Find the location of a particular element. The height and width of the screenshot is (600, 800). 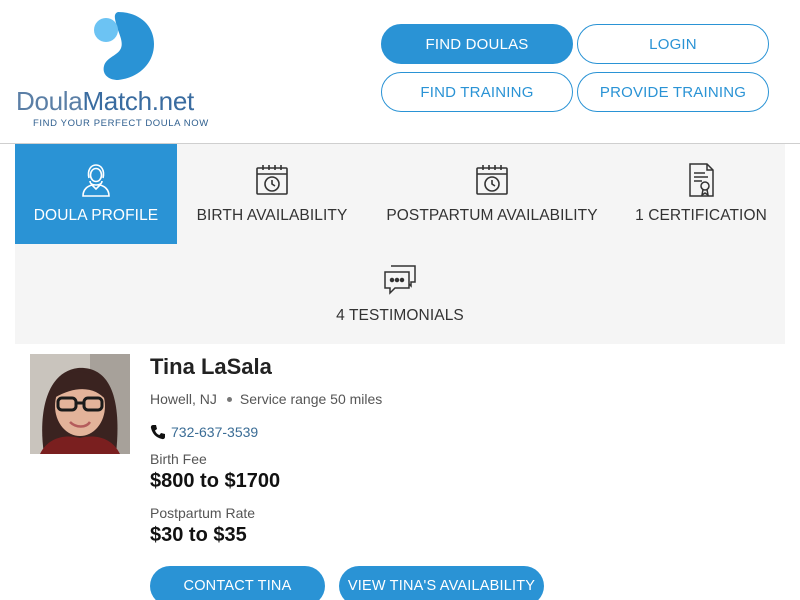

find-training-button: FIND TRAINING is located at coordinates (477, 92).